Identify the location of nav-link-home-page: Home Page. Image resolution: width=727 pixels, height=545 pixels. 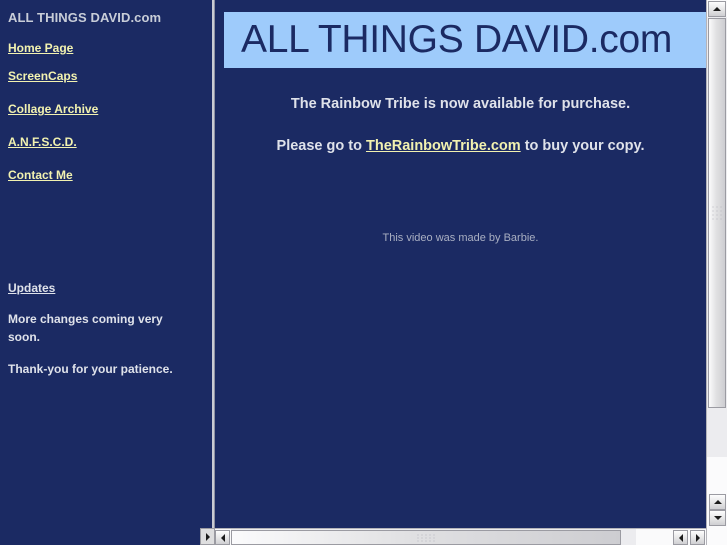
(106, 48).